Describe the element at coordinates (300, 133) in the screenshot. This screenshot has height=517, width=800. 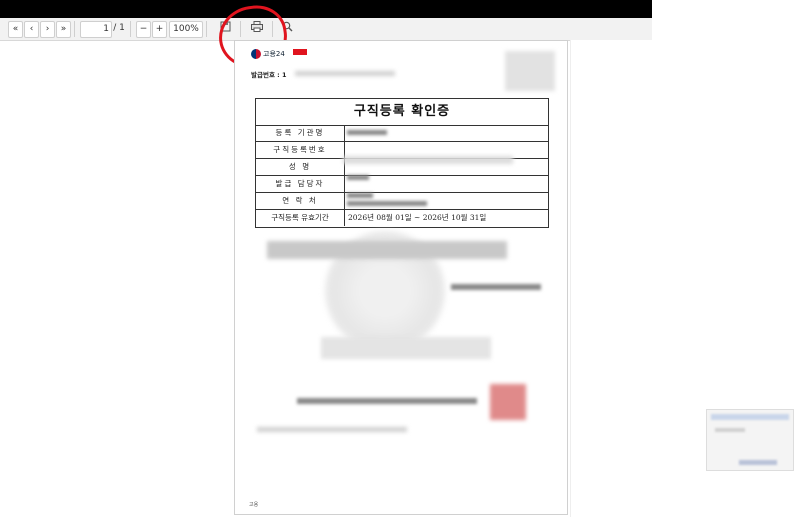
I see `row-label: 등록 기관명` at that location.